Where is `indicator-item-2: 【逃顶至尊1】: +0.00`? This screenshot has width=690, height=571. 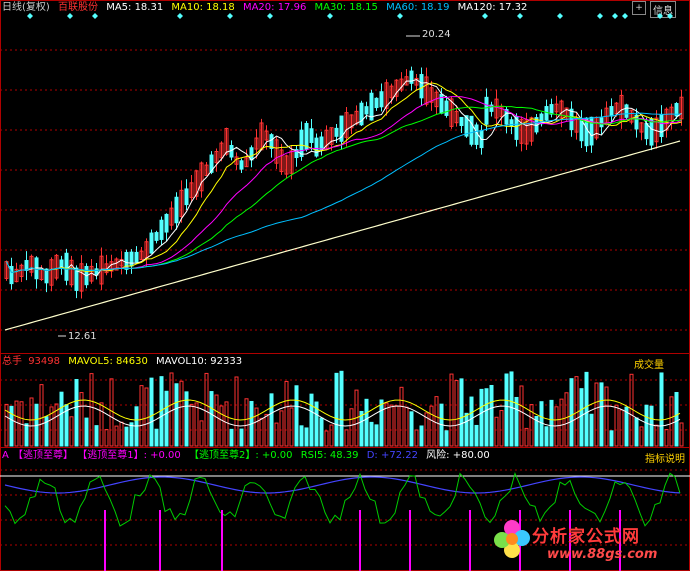
indicator-item-2: 【逃顶至尊1】: +0.00 is located at coordinates (129, 455).